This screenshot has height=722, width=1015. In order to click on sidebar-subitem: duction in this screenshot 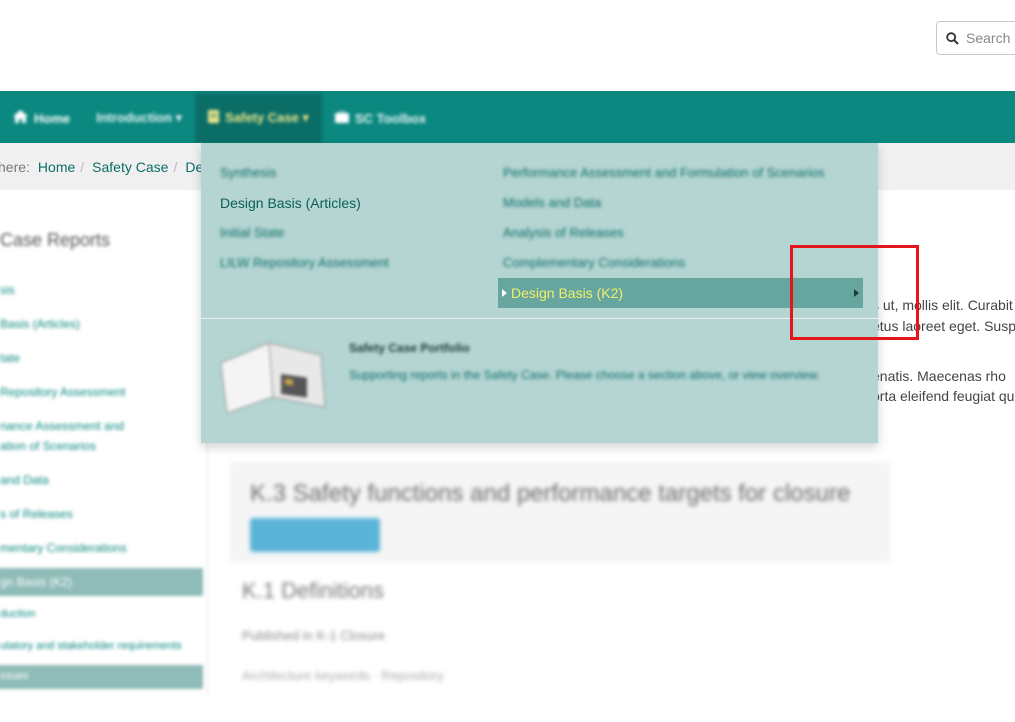, I will do `click(17, 614)`.